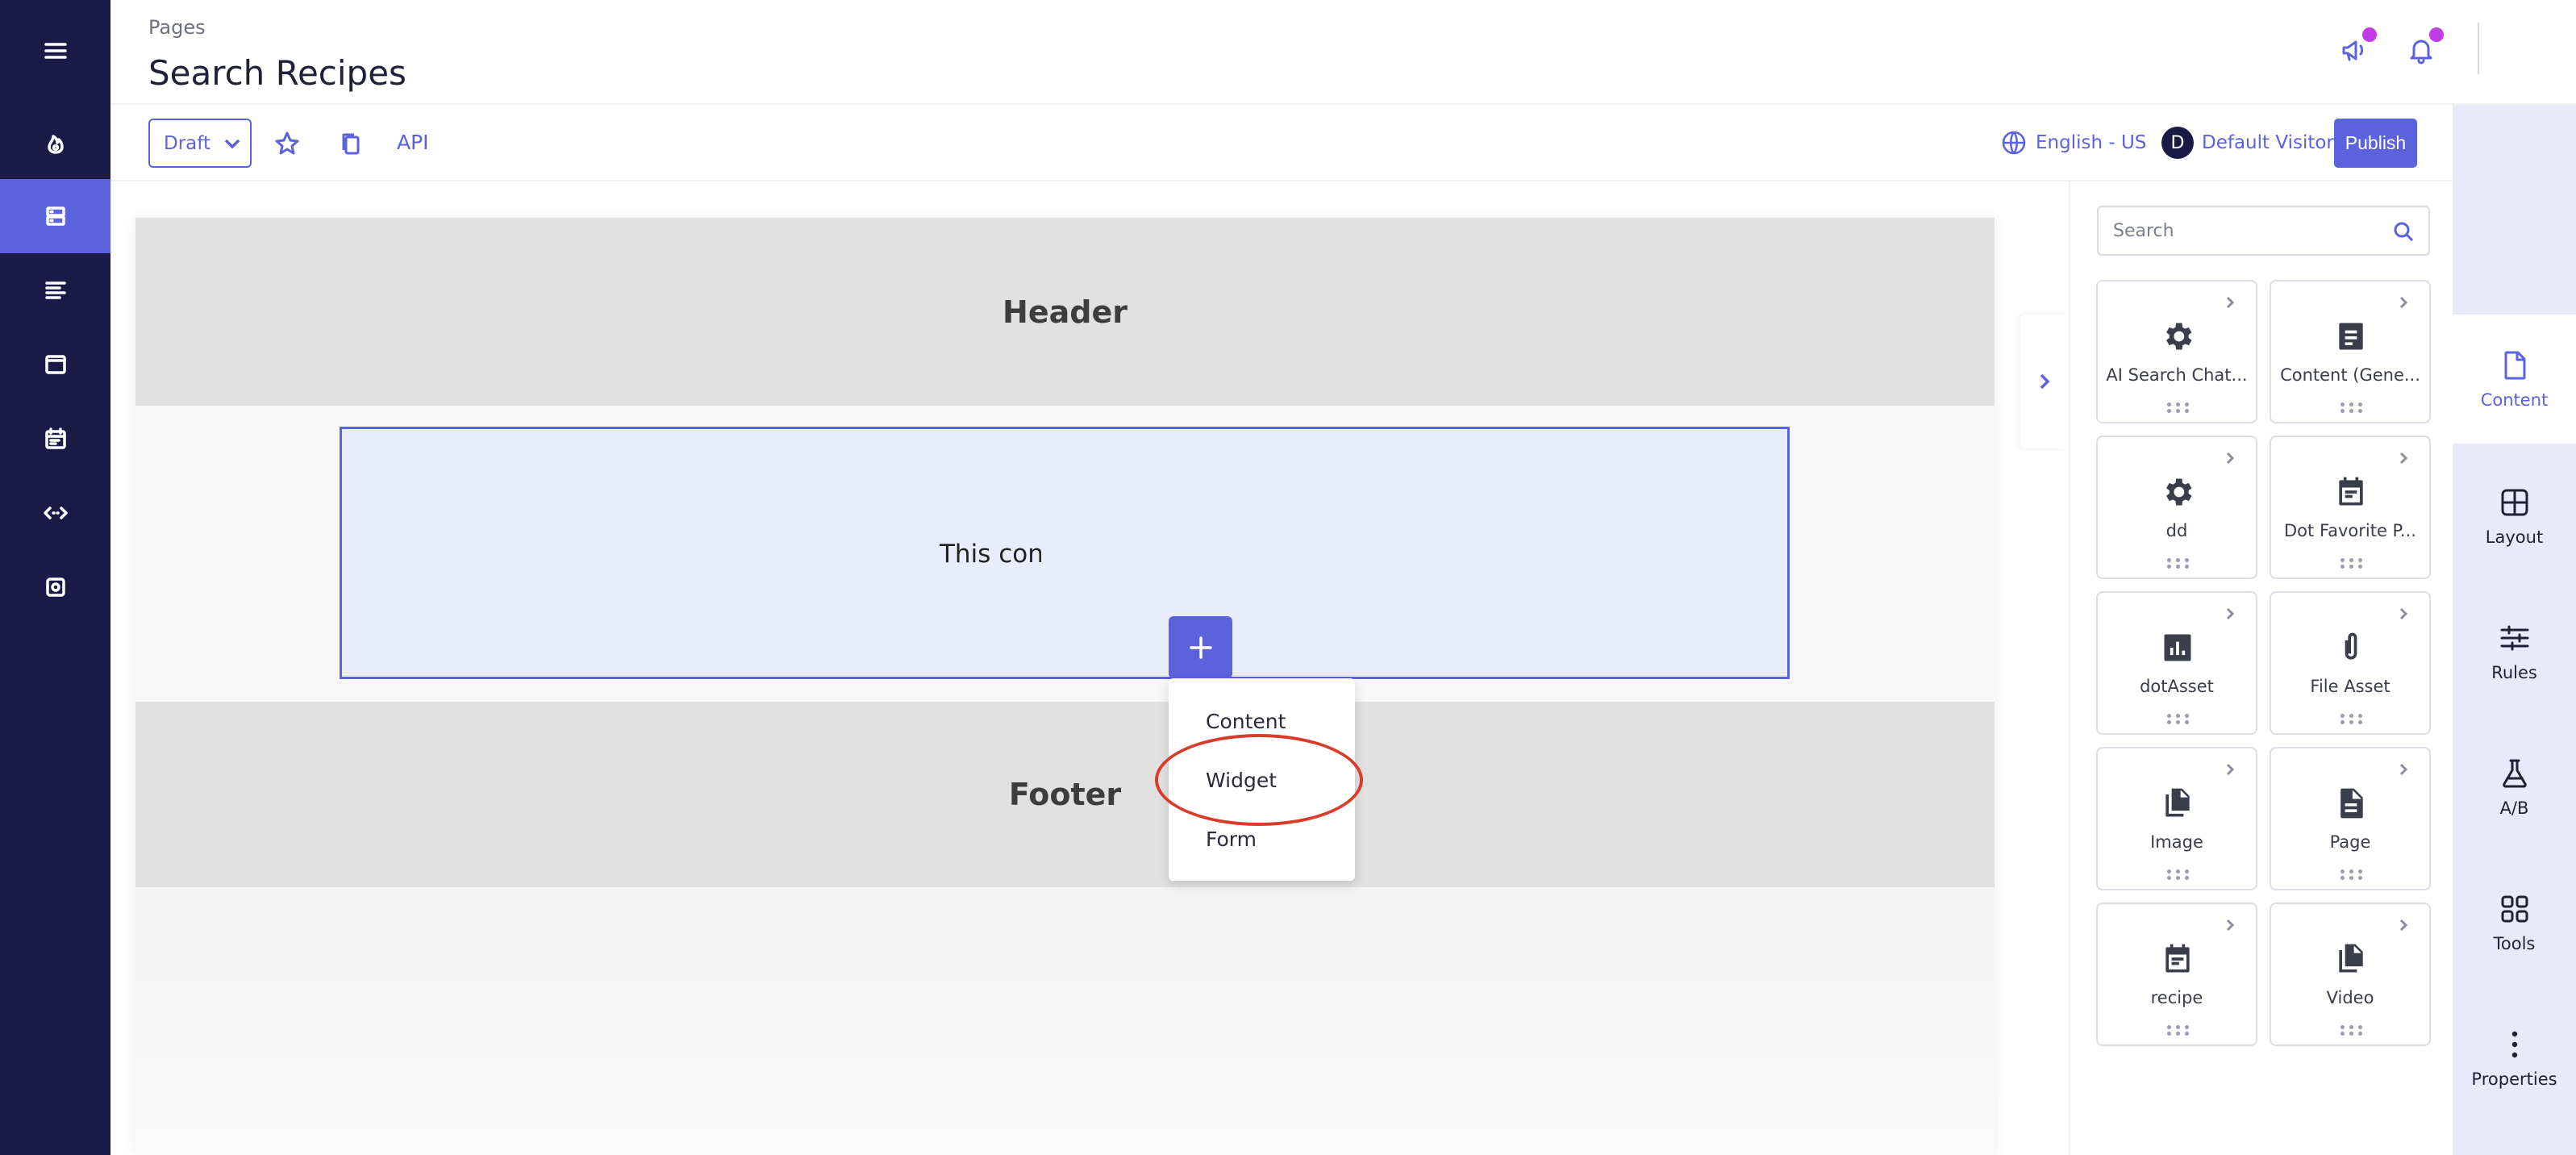 This screenshot has width=2576, height=1155. I want to click on nav-item-browser, so click(55, 364).